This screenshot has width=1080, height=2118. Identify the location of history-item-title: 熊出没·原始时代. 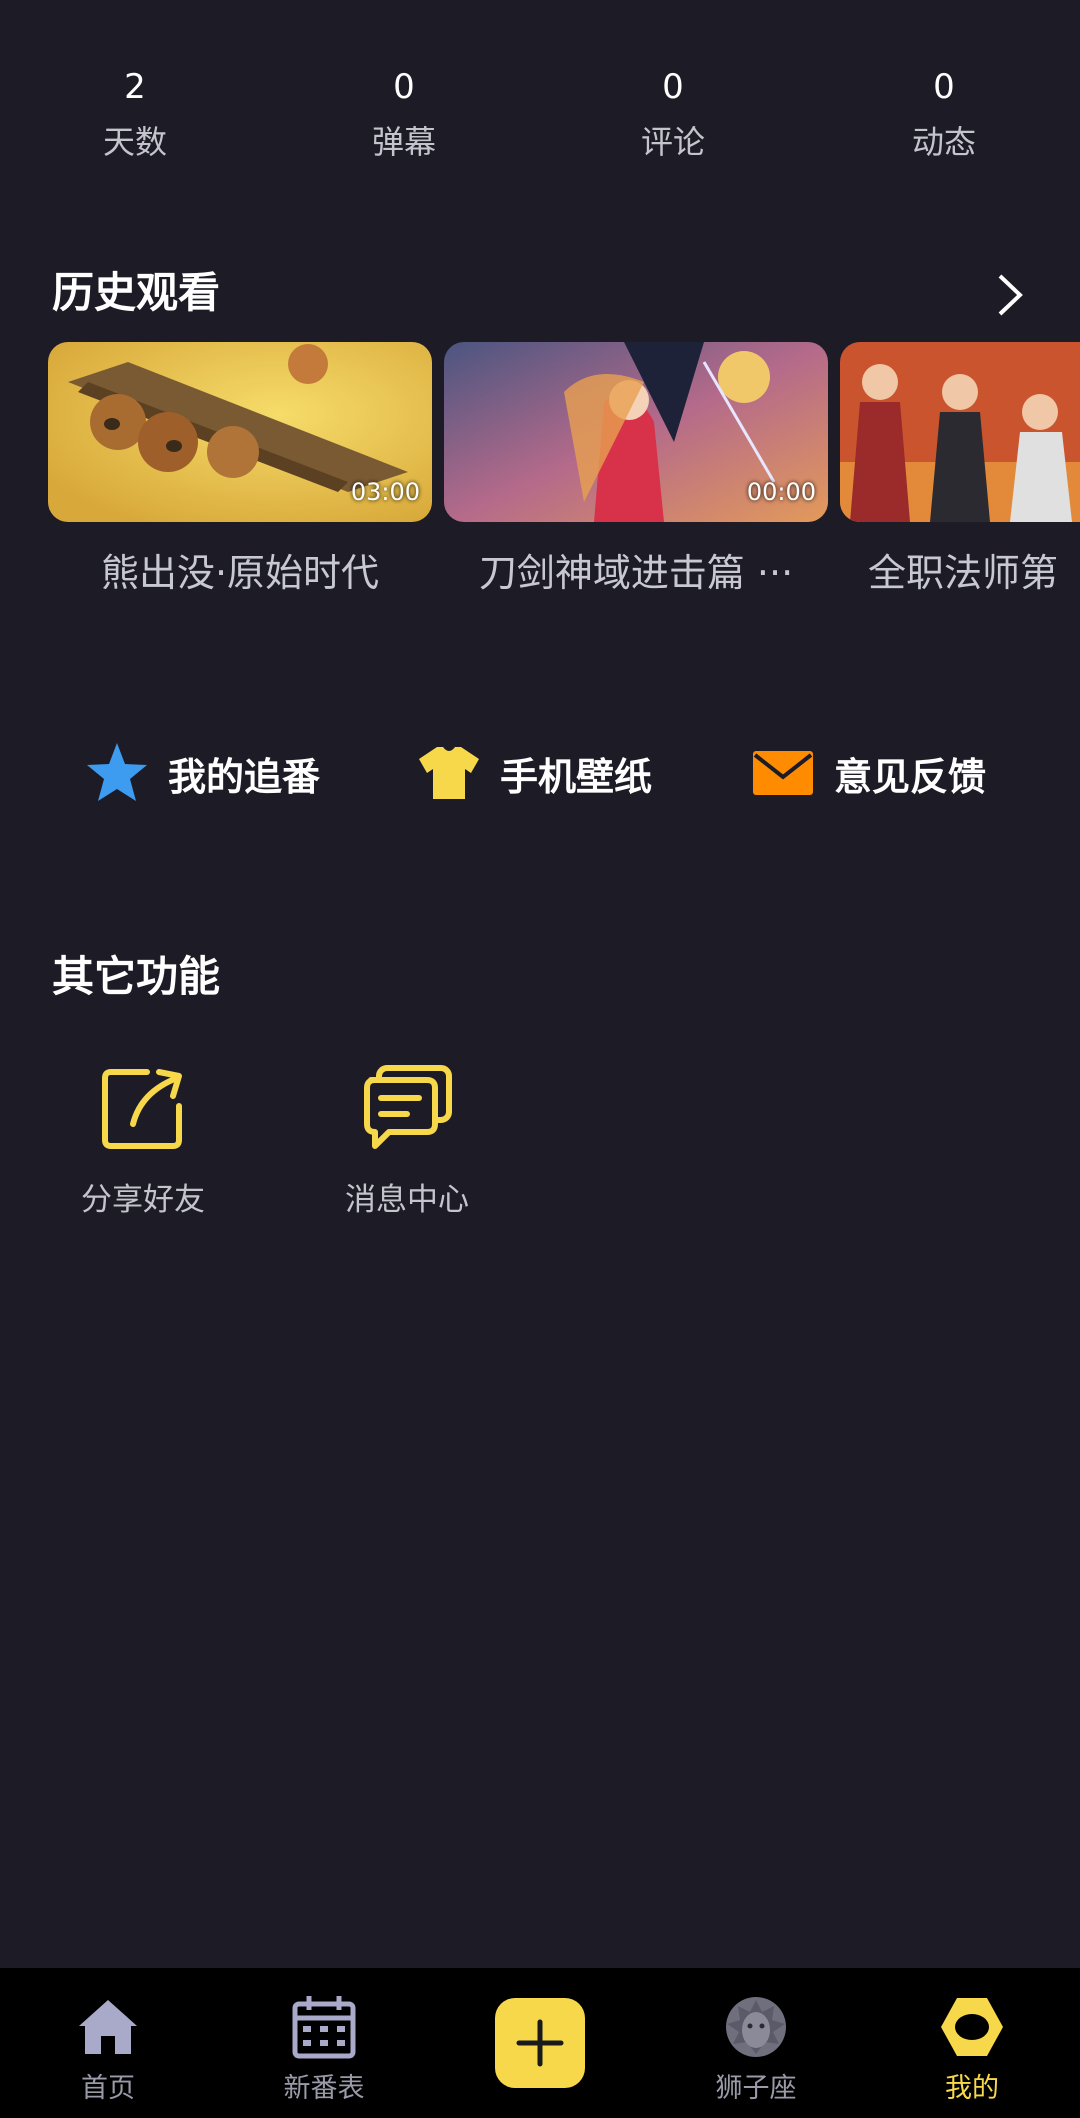
(240, 573).